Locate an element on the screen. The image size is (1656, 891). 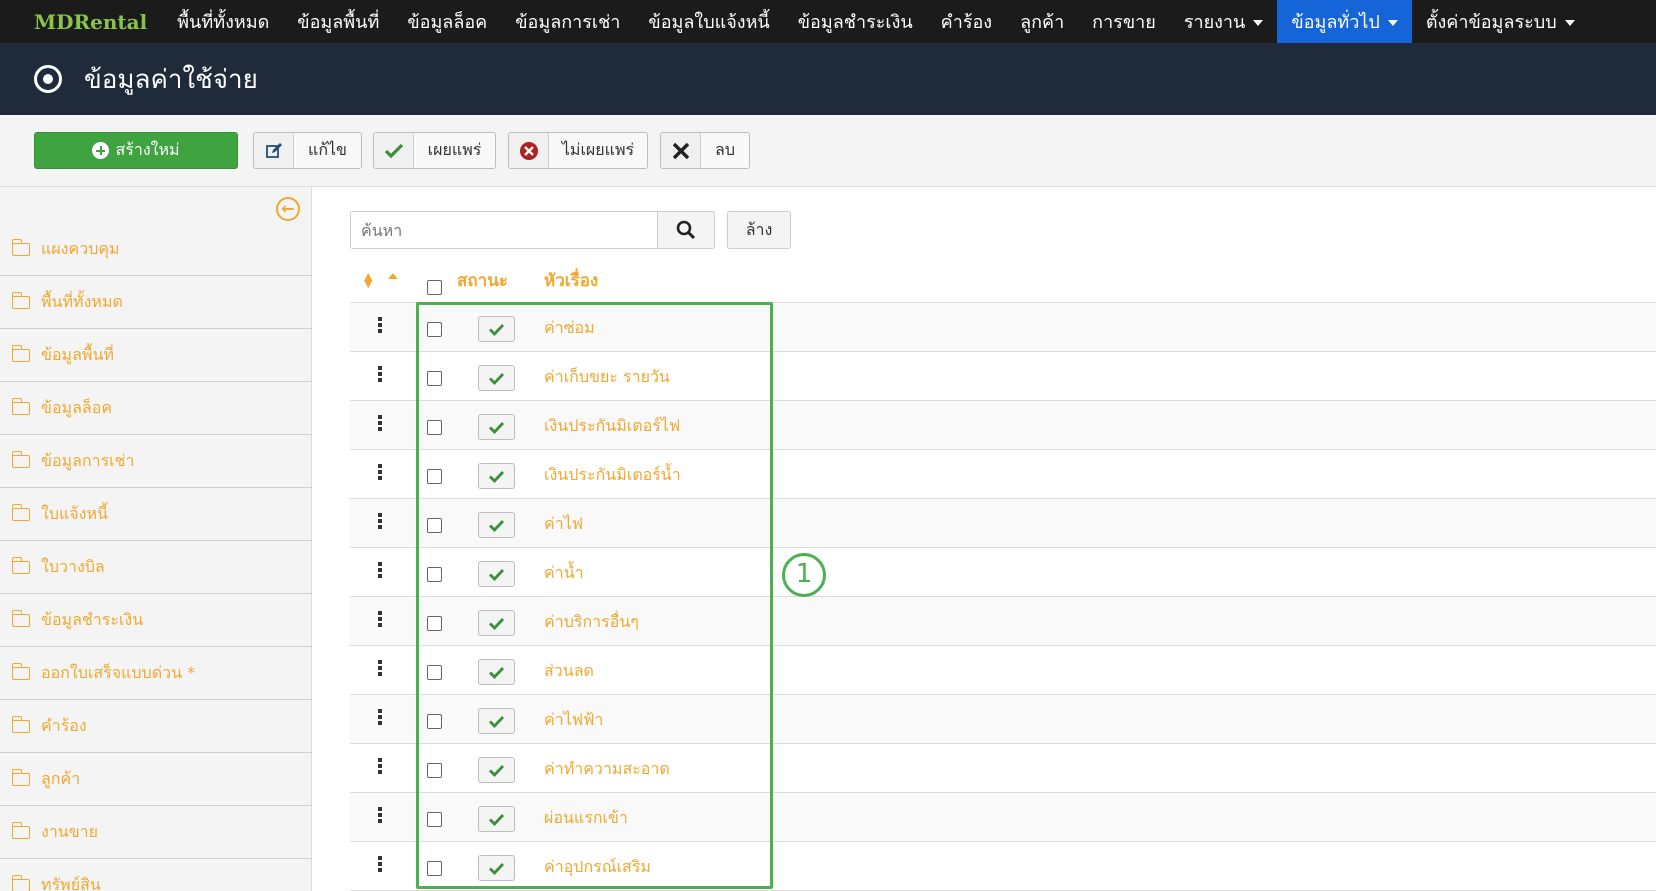
nav-item-1: ข้อมูลพื้นที่ is located at coordinates (338, 21).